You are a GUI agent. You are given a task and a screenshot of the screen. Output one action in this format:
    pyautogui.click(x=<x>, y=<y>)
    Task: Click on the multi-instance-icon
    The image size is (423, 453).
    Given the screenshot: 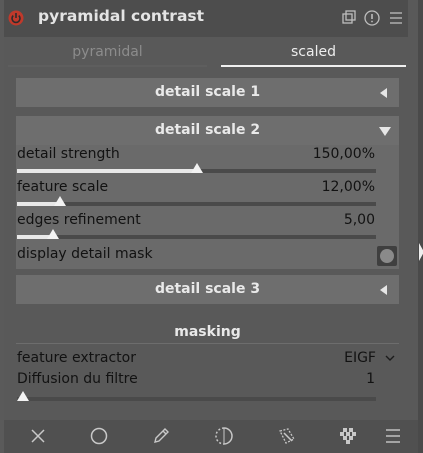 What is the action you would take?
    pyautogui.click(x=349, y=18)
    